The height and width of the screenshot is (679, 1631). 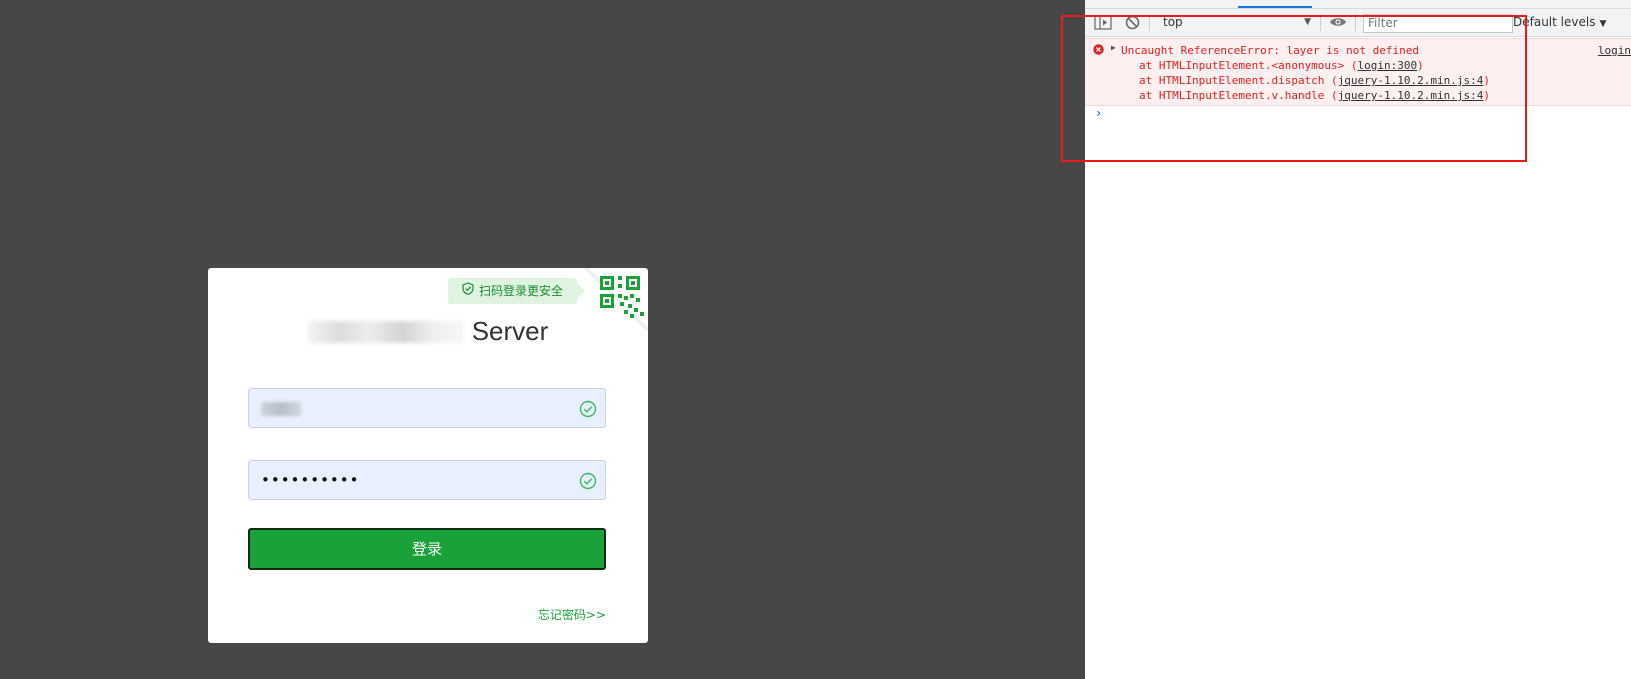 I want to click on scan-tip-label: 扫码登录更安全, so click(x=521, y=291).